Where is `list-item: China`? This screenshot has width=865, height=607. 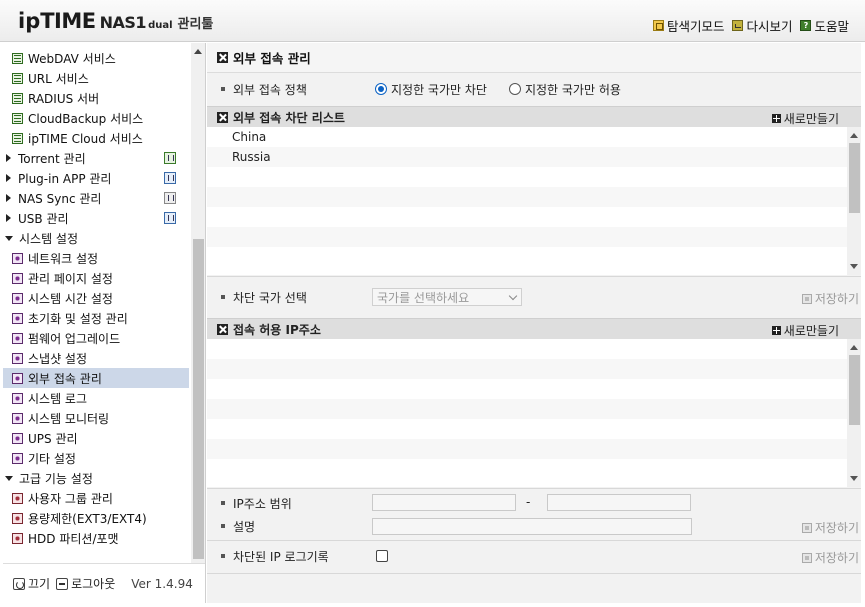 list-item: China is located at coordinates (527, 137).